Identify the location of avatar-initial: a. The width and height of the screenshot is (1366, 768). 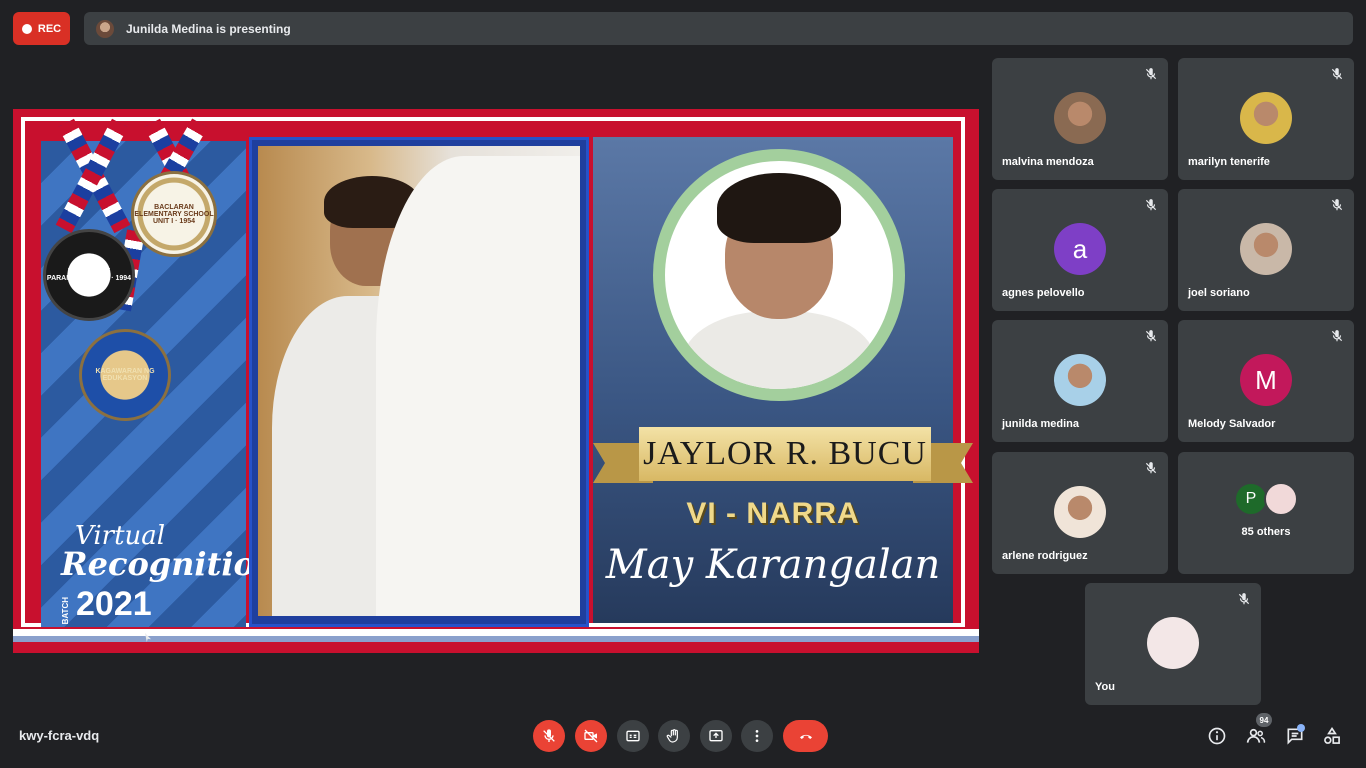
(1080, 248).